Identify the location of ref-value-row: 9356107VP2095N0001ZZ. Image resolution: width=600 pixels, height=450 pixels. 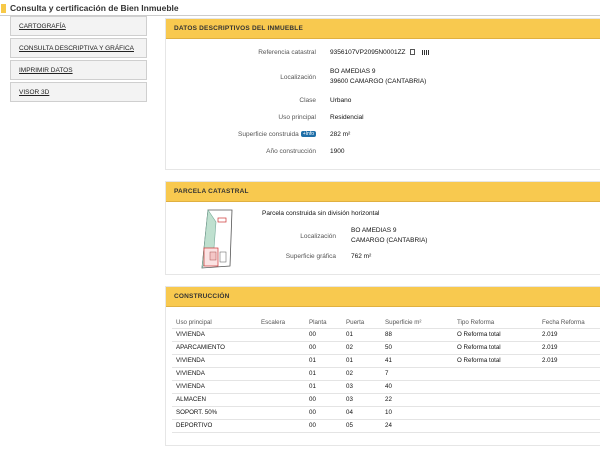
(380, 52).